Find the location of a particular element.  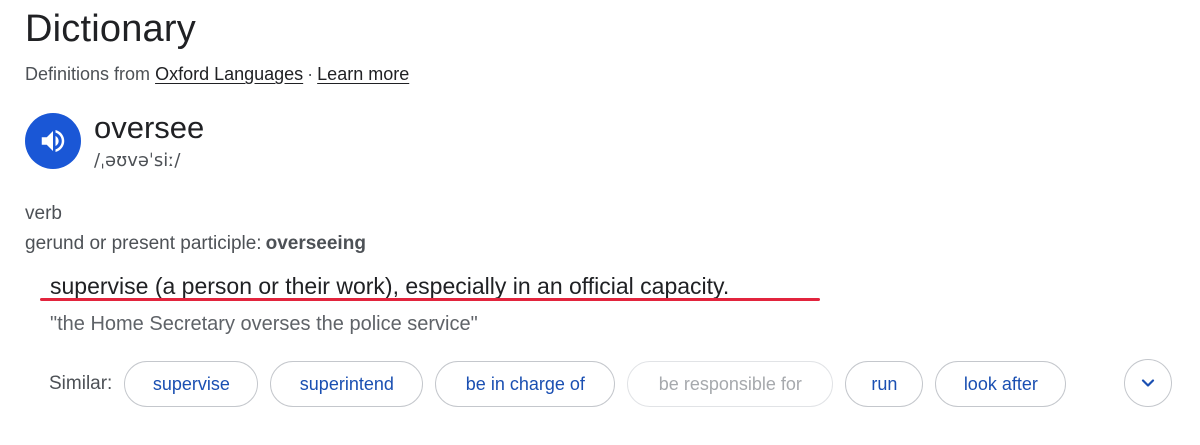

gerund-label: gerund or present participle: is located at coordinates (143, 243).